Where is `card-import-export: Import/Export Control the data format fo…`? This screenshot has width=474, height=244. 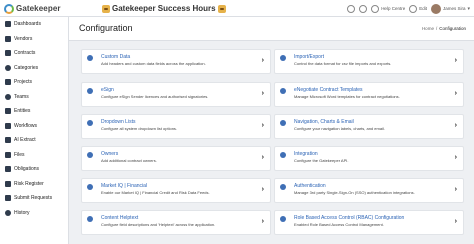 card-import-export: Import/Export Control the data format fo… is located at coordinates (369, 61).